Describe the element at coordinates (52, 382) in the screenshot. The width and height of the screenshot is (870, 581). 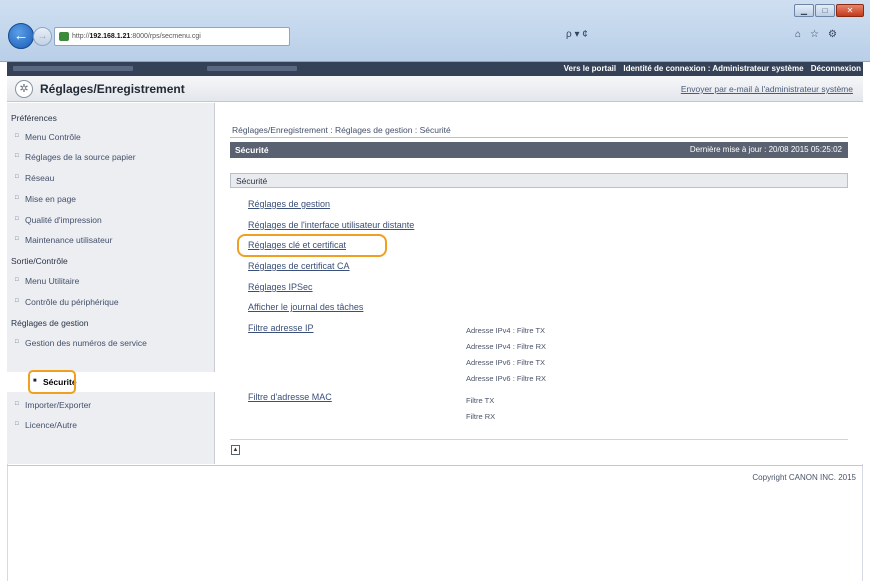
I see `active-item-highlight` at that location.